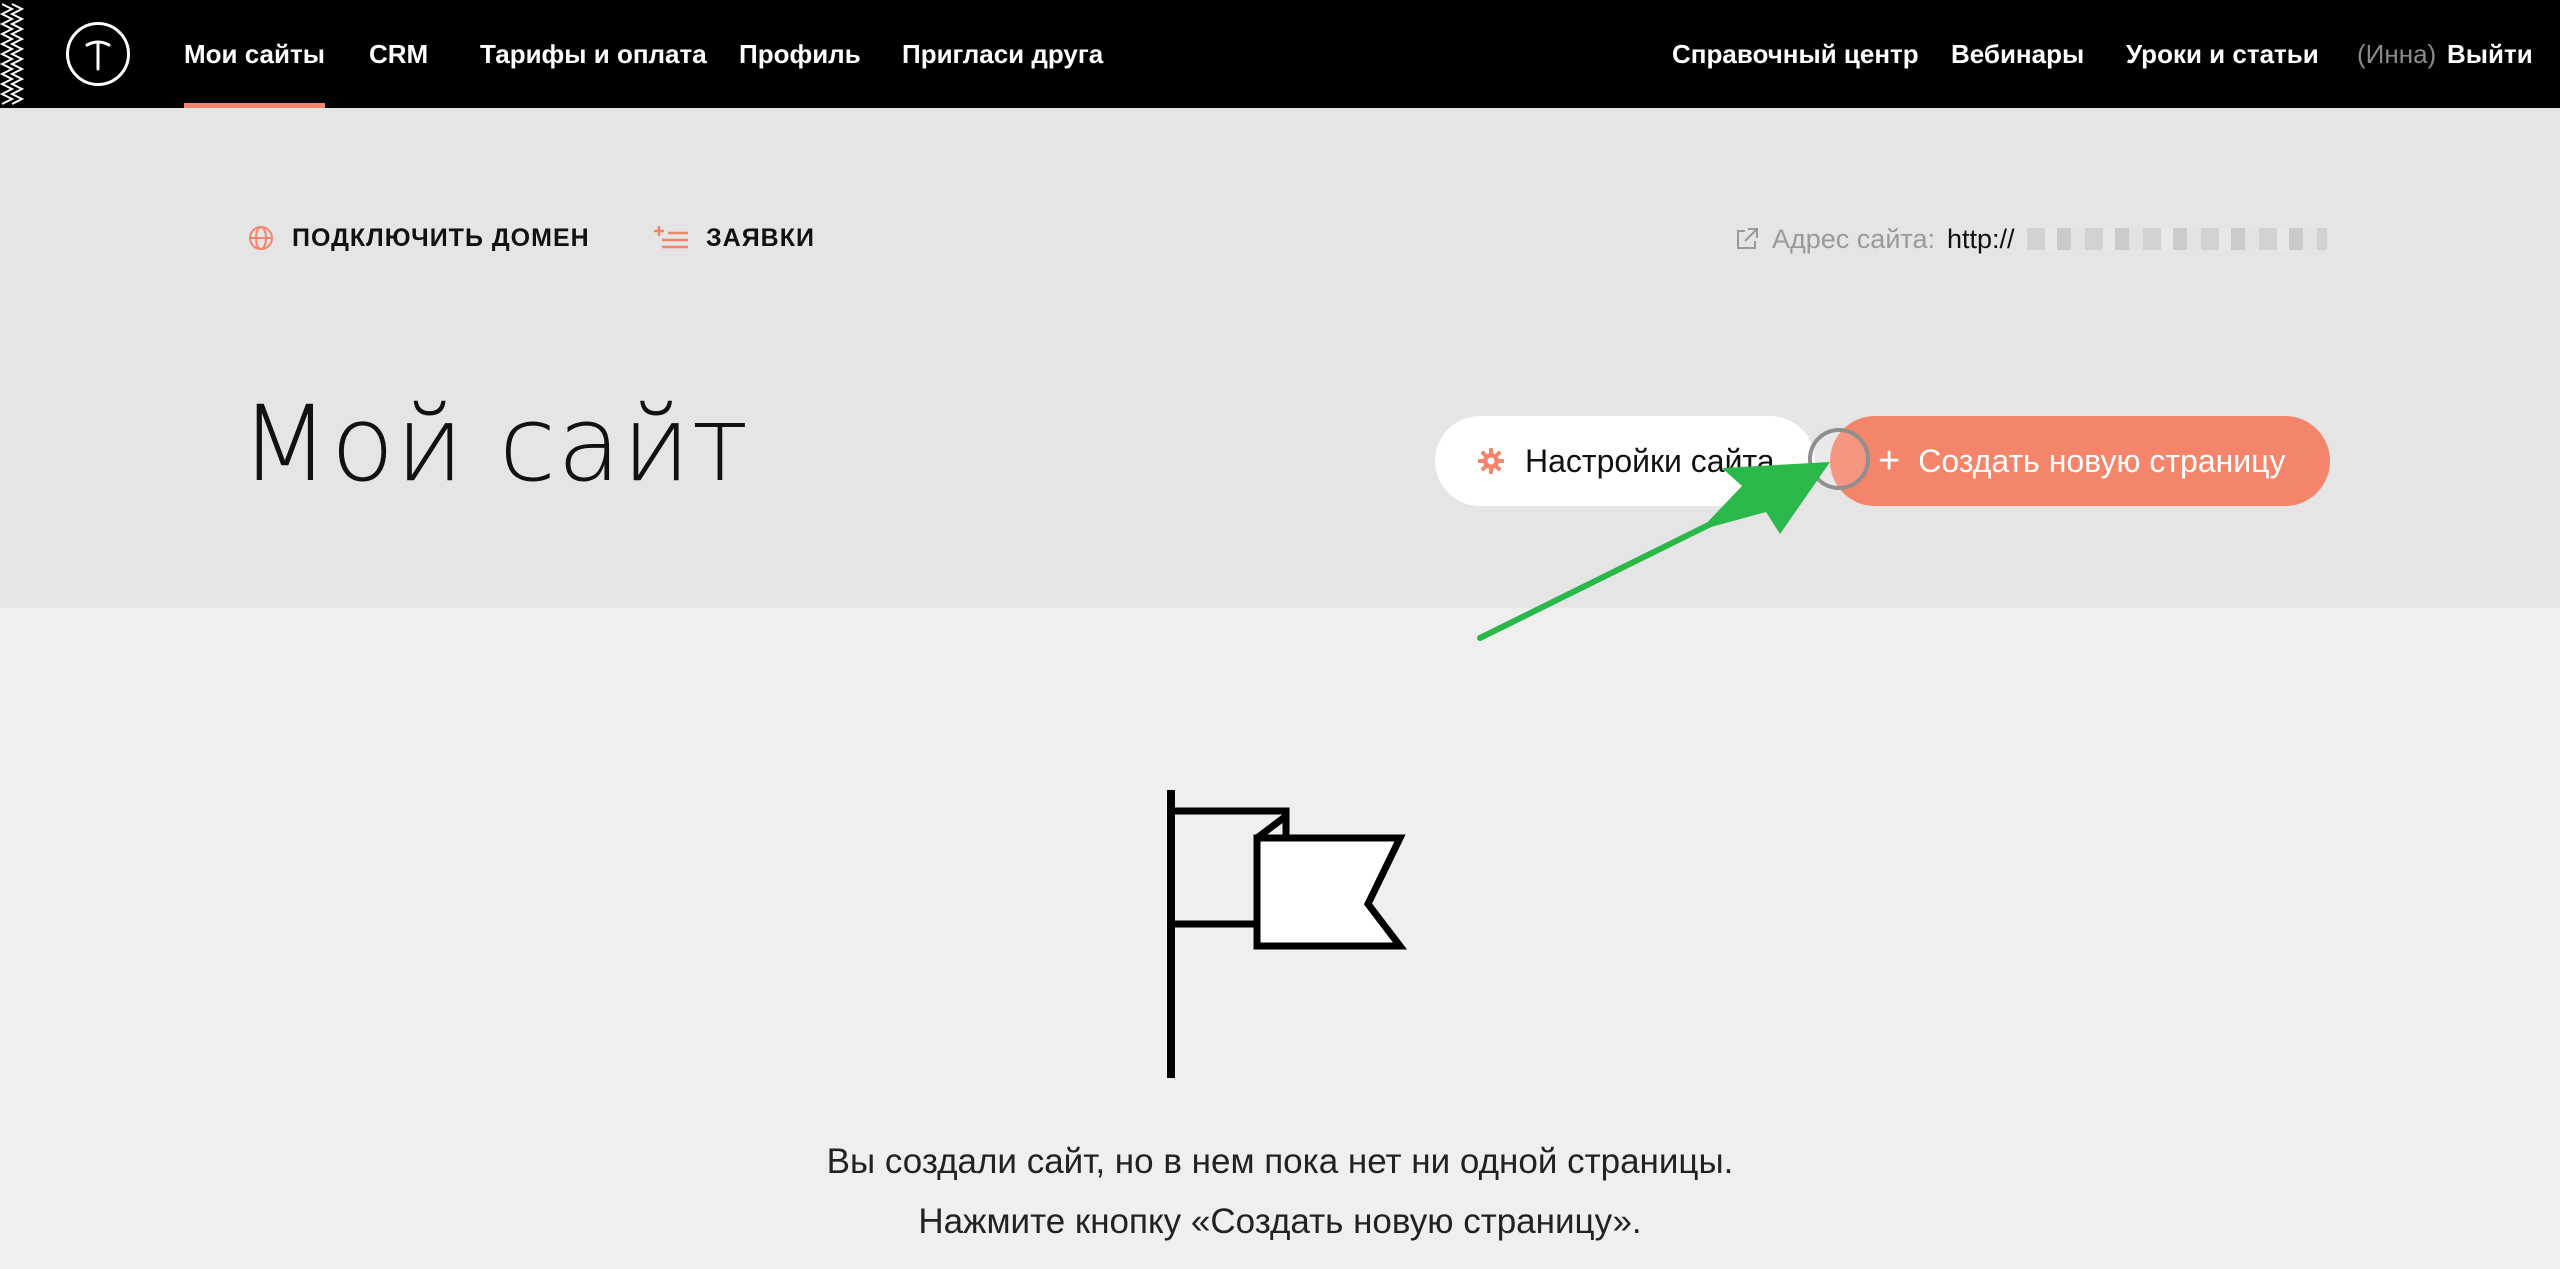 The width and height of the screenshot is (2560, 1269). I want to click on create-new-page-label: Создать новую страницу, so click(2102, 460).